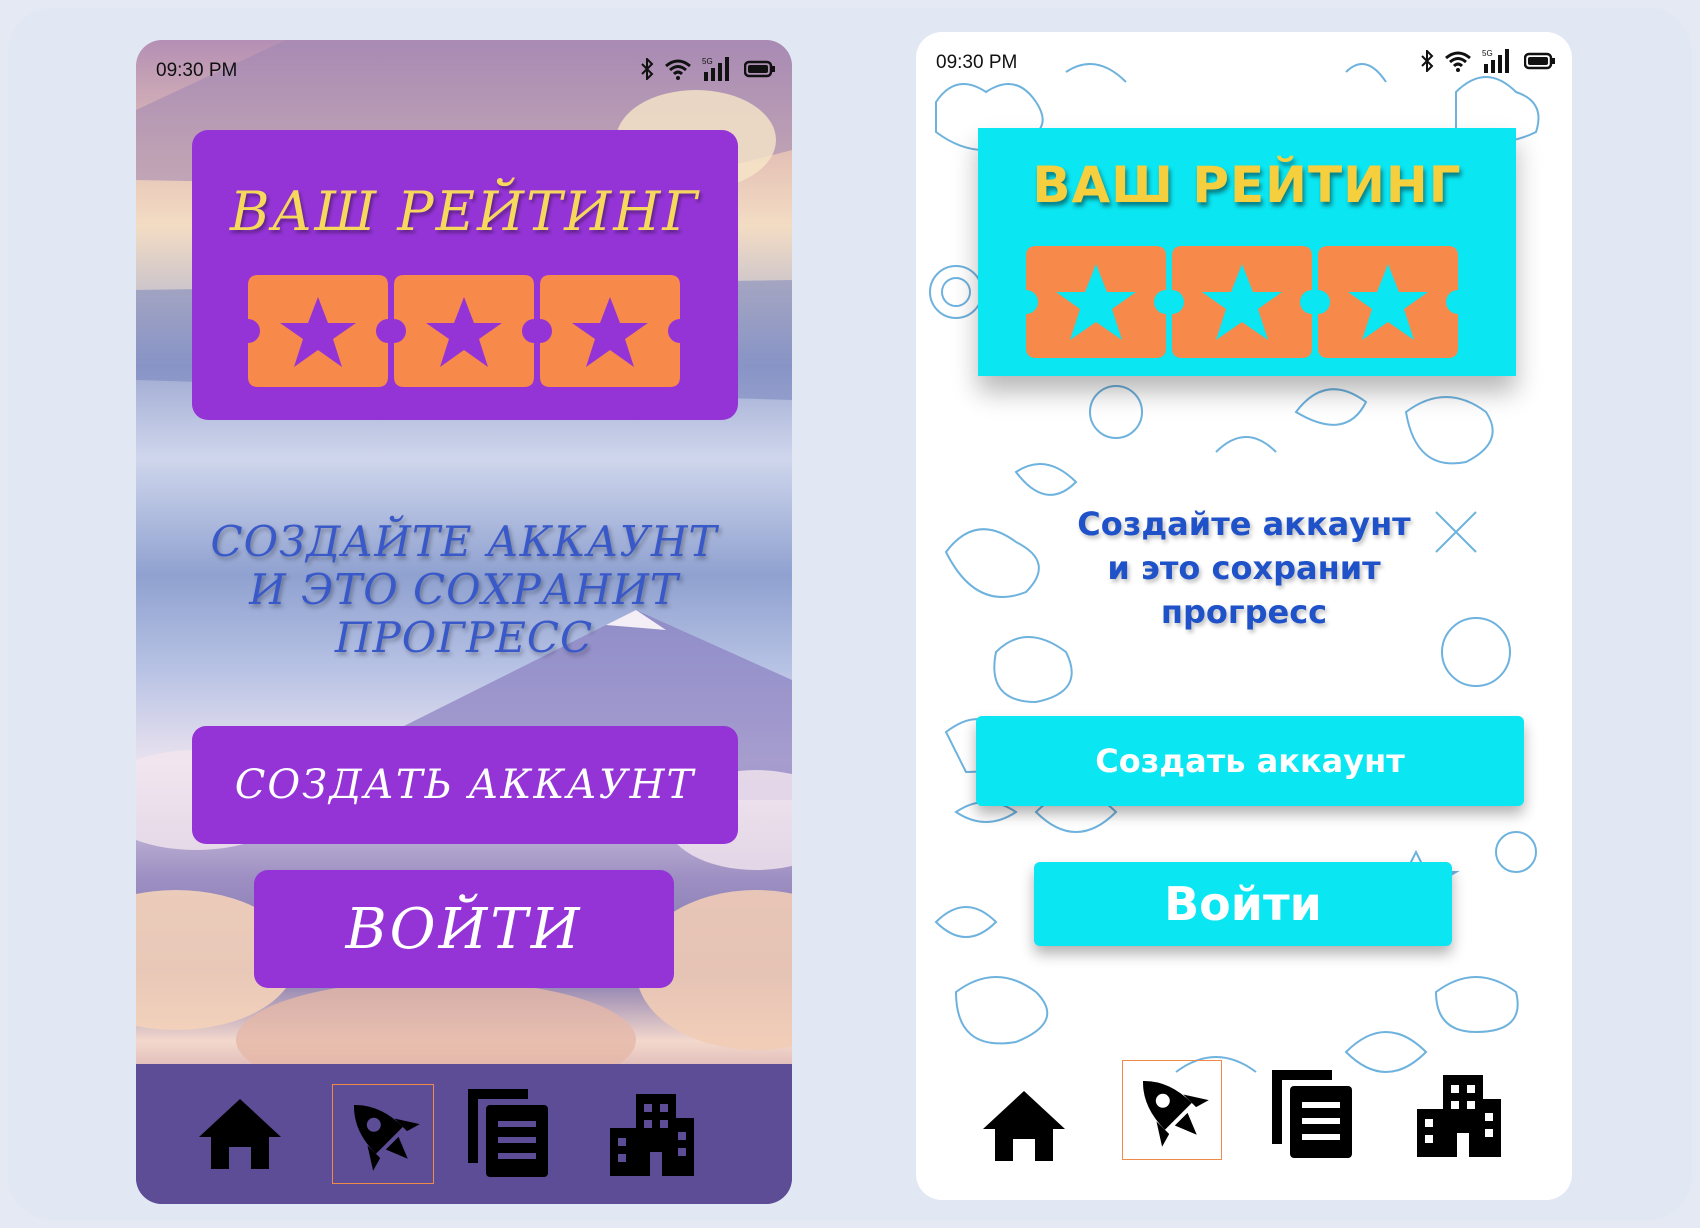 The height and width of the screenshot is (1228, 1700). What do you see at coordinates (1244, 524) in the screenshot?
I see `prompt-line: Создайте аккаунт` at bounding box center [1244, 524].